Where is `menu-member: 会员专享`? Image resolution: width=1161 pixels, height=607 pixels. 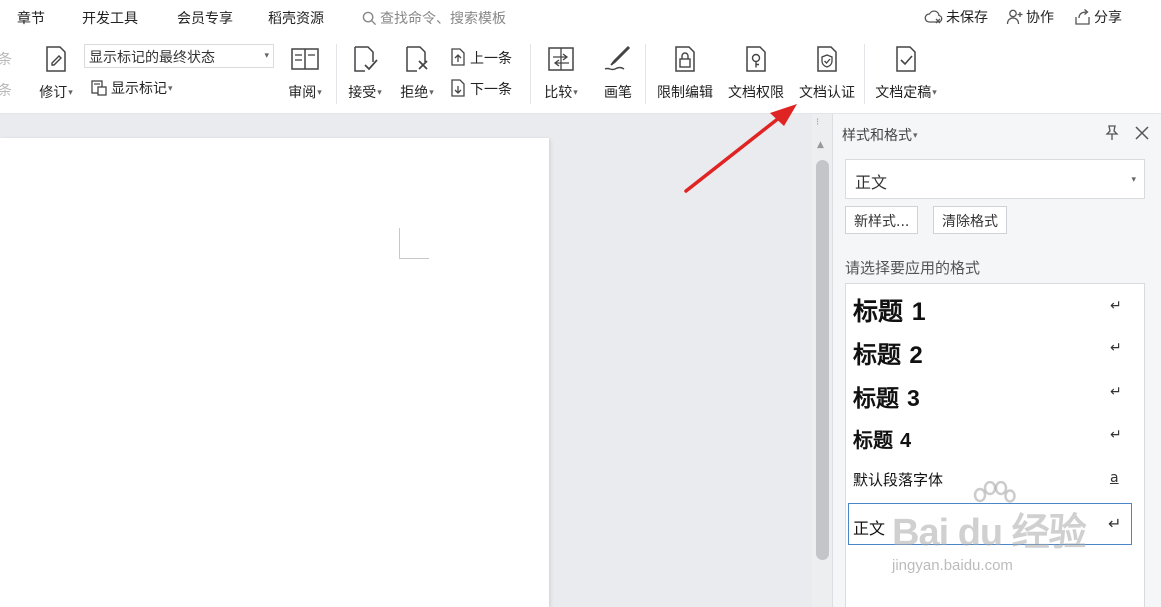 menu-member: 会员专享 is located at coordinates (205, 18).